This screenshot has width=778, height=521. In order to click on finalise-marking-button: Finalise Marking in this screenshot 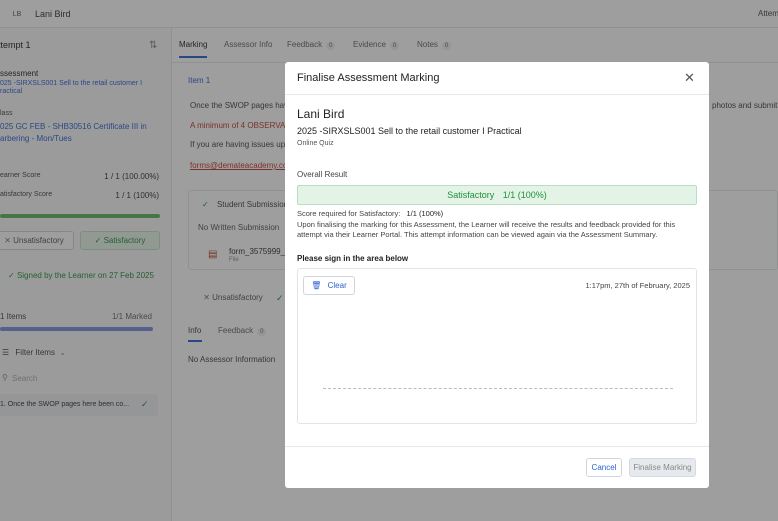, I will do `click(662, 467)`.